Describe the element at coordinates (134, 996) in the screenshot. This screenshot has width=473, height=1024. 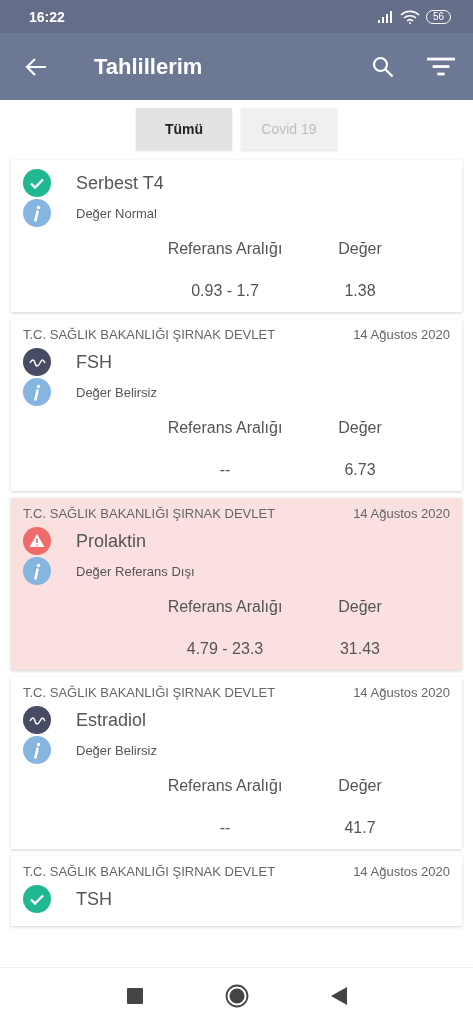
I see `recents-button` at that location.